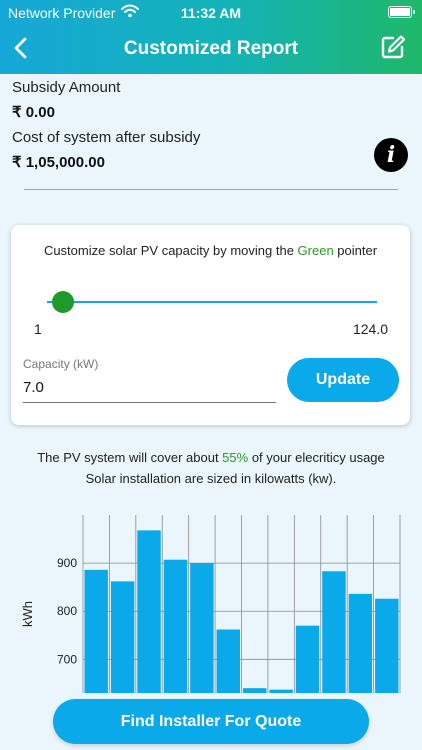 This screenshot has height=750, width=422. I want to click on coverage-prefix: The PV system will cover about, so click(130, 457).